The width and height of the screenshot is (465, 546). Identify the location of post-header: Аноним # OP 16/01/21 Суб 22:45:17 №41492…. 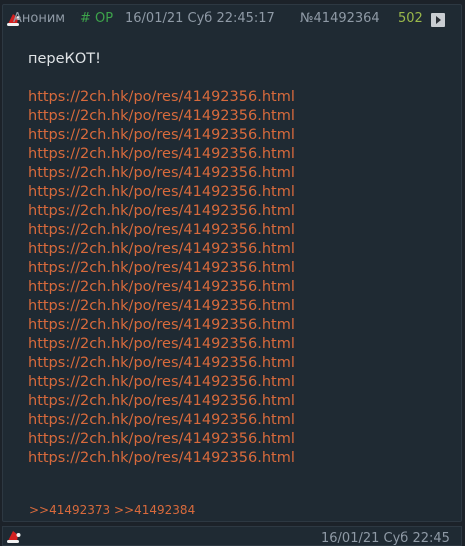
(232, 19).